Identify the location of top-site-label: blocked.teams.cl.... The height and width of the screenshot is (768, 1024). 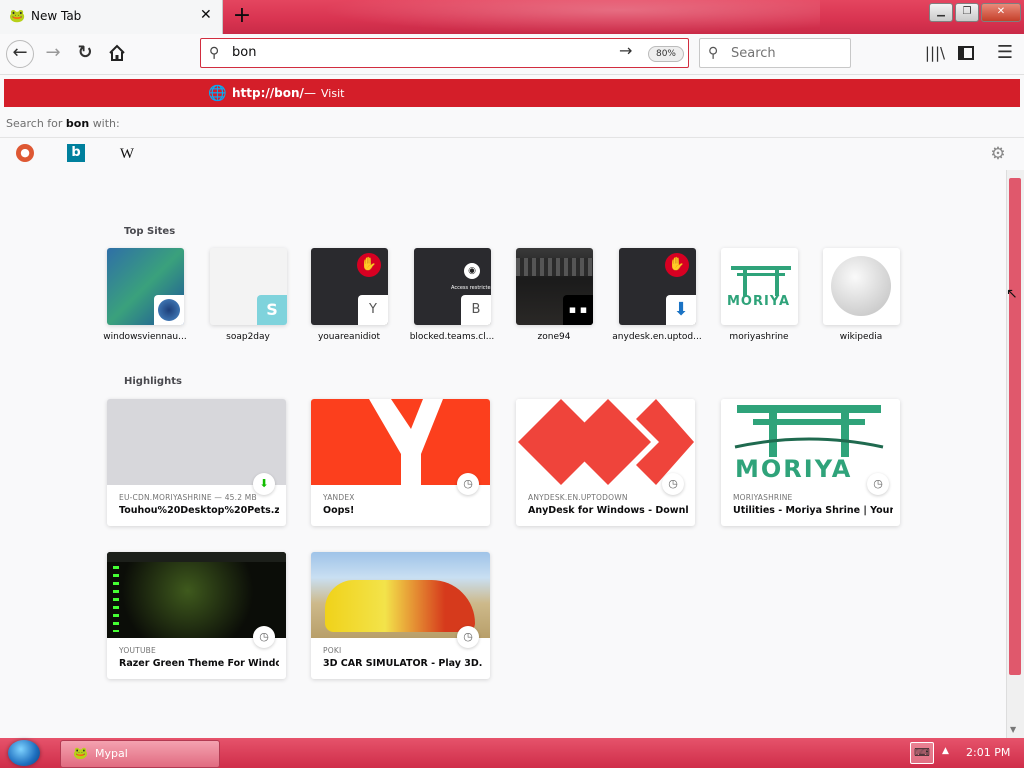
(452, 337).